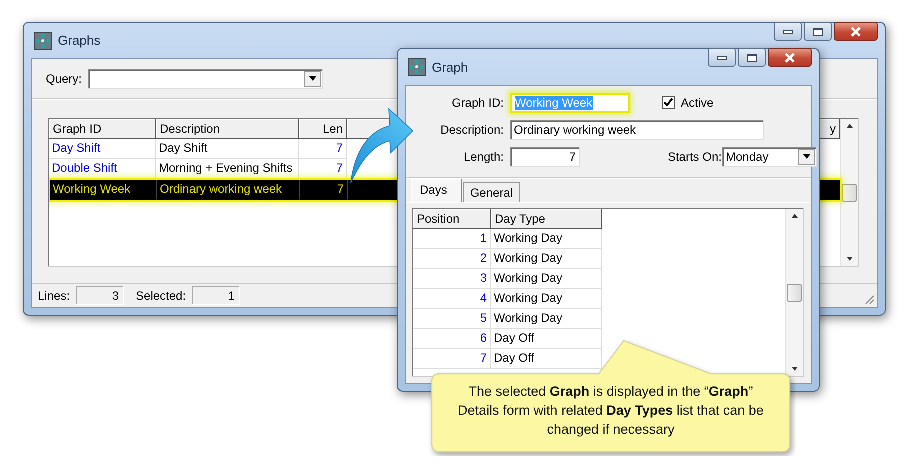 Image resolution: width=910 pixels, height=464 pixels. What do you see at coordinates (452, 239) in the screenshot?
I see `table-cell: 1` at bounding box center [452, 239].